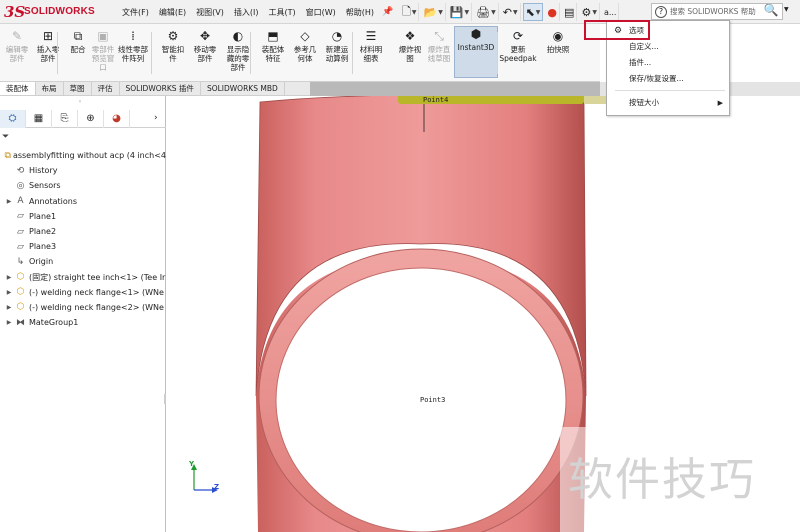  Describe the element at coordinates (205, 46) in the screenshot. I see `command-move-component-button: ✥ 移动零 部件` at that location.